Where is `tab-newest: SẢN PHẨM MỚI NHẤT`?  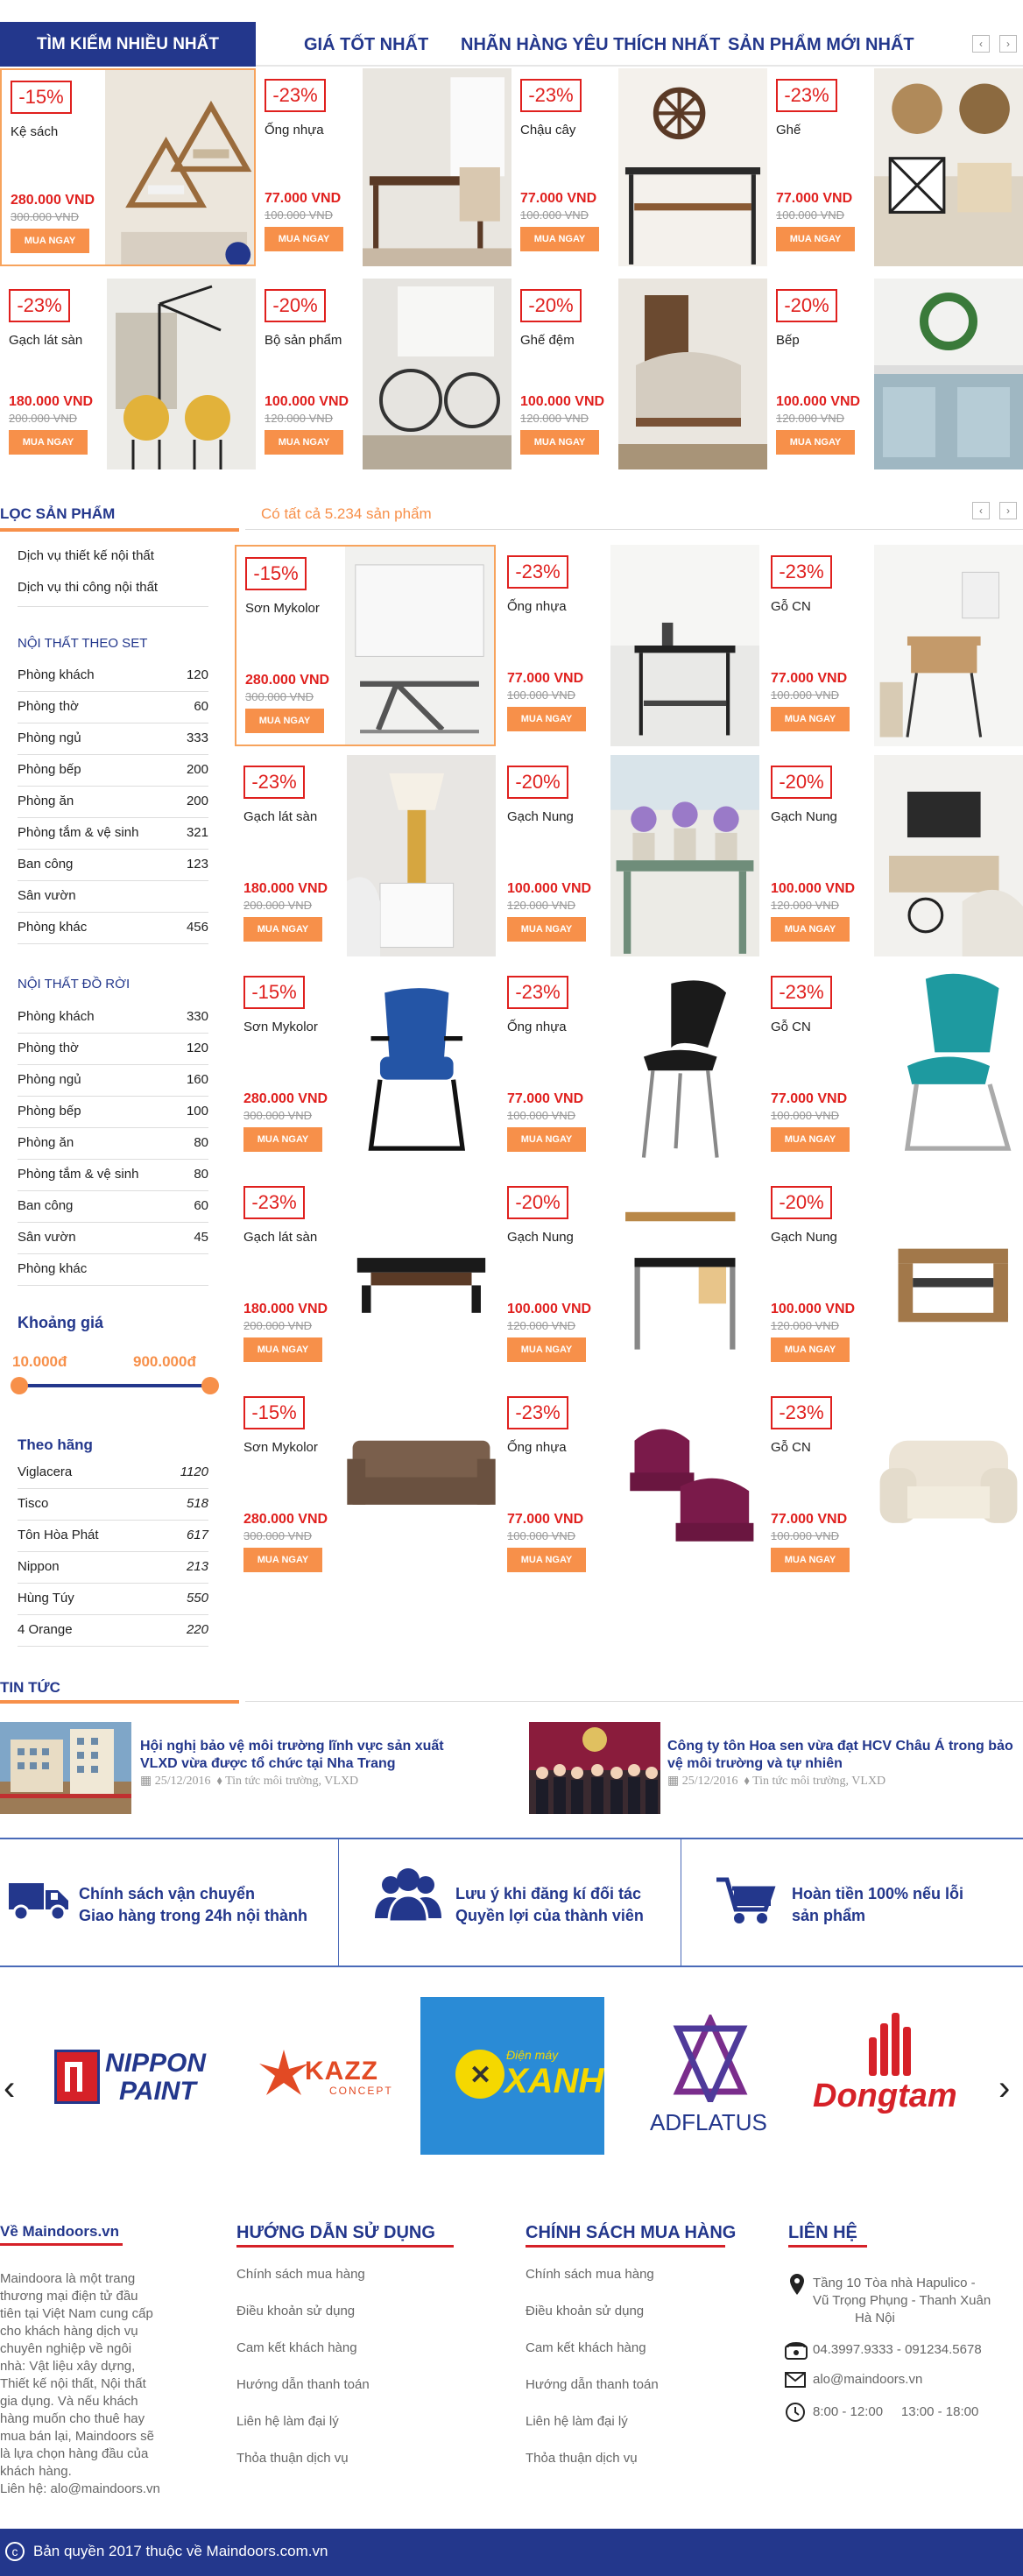 tab-newest: SẢN PHẨM MỚI NHẤT is located at coordinates (821, 45).